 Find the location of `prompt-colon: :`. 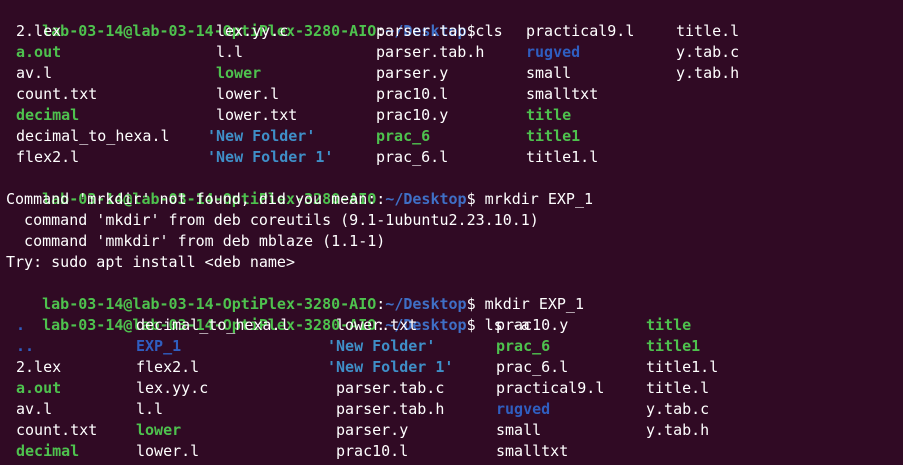

prompt-colon: : is located at coordinates (381, 199).